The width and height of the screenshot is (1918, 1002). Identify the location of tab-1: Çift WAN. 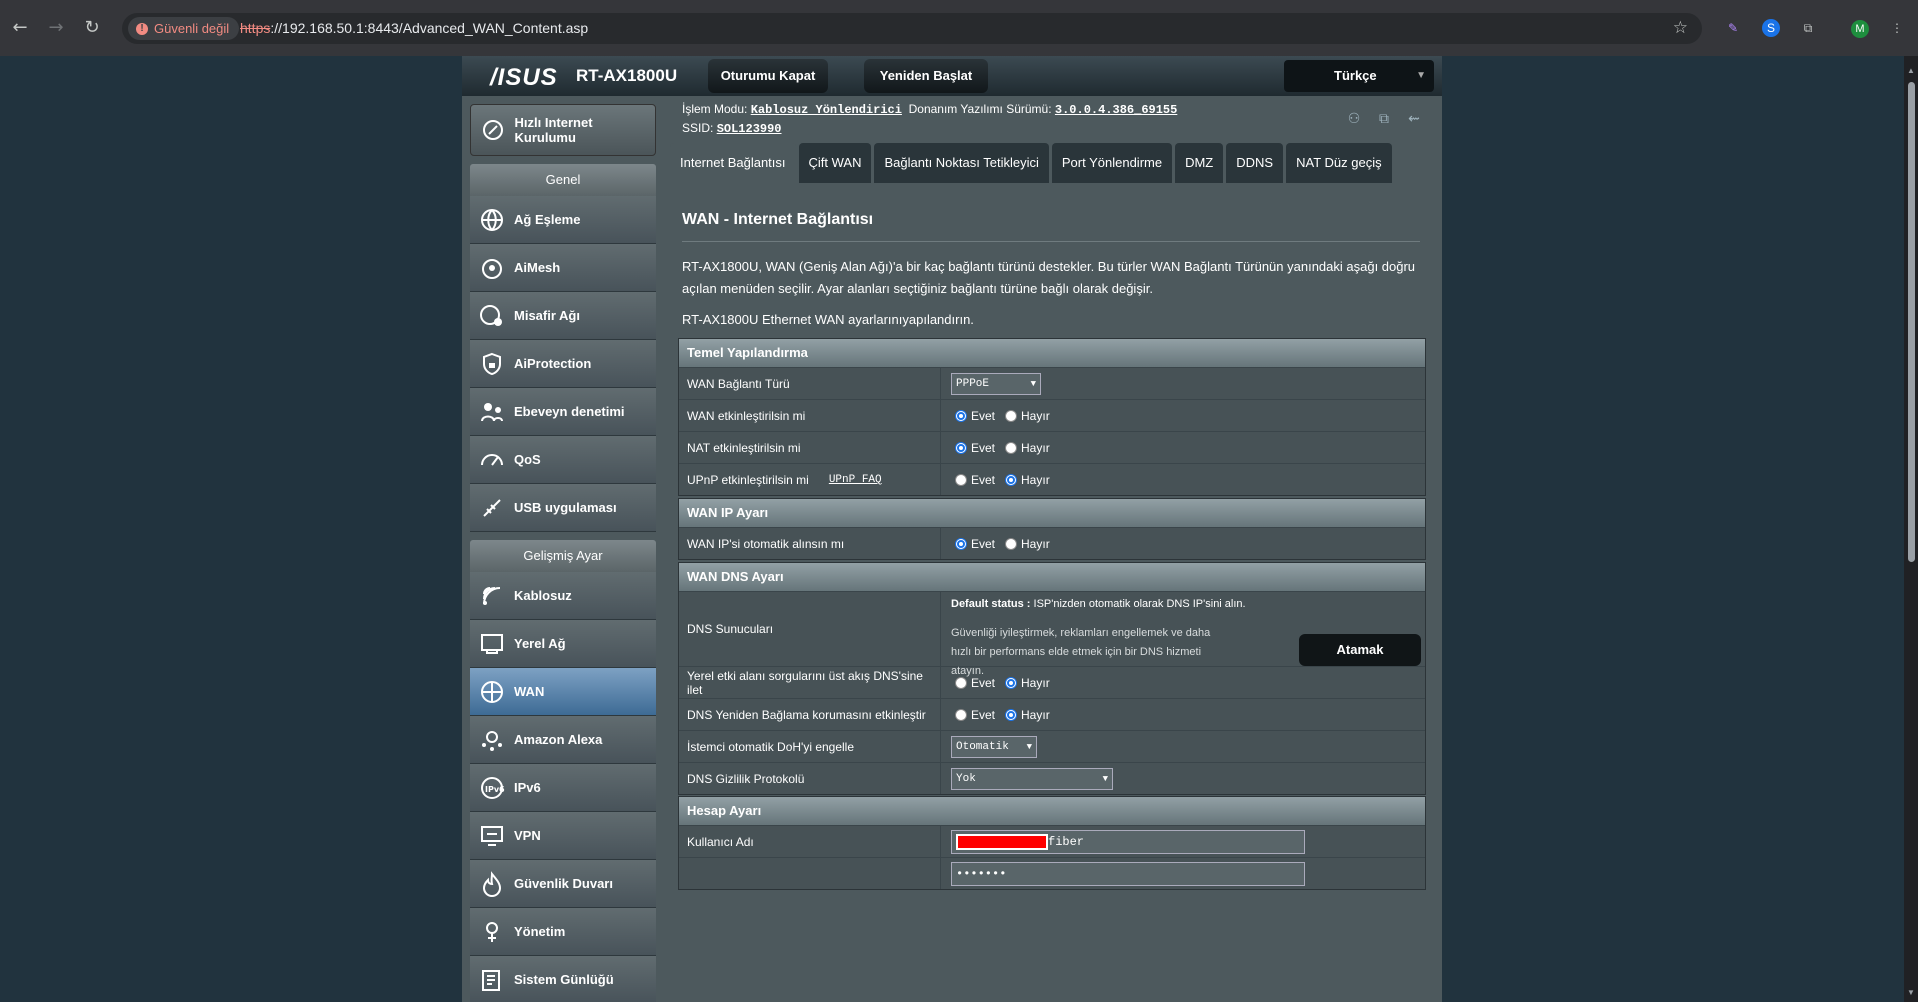
(835, 163).